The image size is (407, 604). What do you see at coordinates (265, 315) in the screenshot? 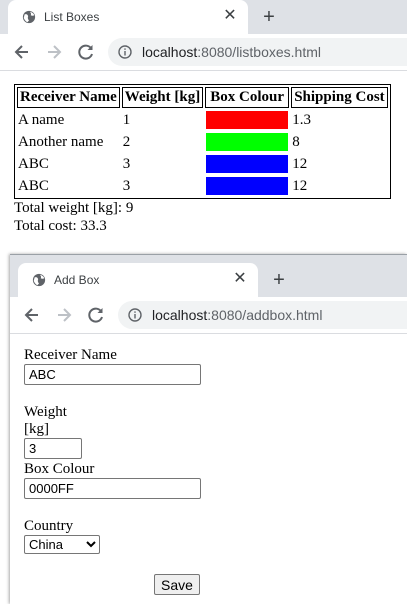
I see `url-path: :8080/addbox.html` at bounding box center [265, 315].